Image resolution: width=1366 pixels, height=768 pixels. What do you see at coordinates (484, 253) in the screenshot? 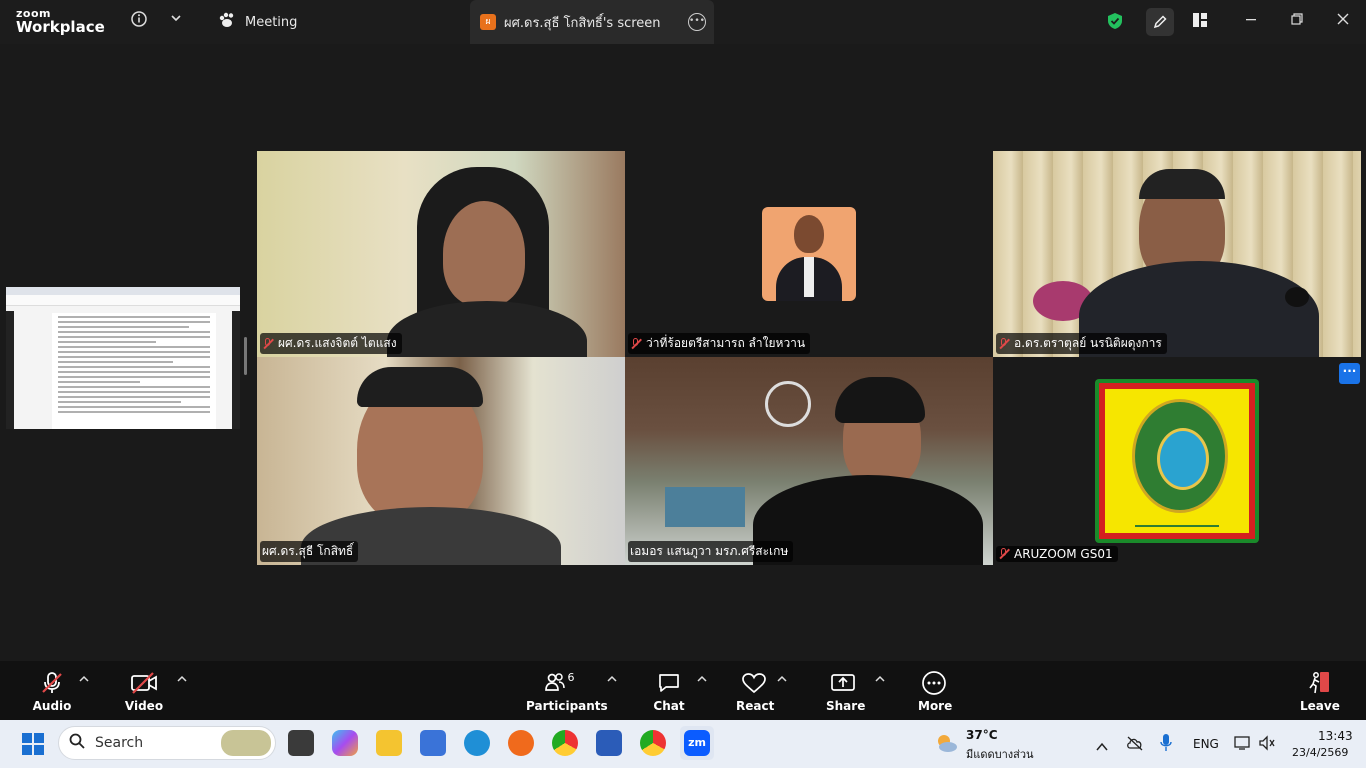
I see `participant-face` at bounding box center [484, 253].